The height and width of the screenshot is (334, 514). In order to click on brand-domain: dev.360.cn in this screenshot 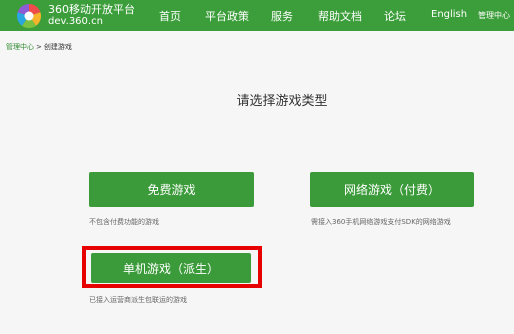, I will do `click(75, 21)`.